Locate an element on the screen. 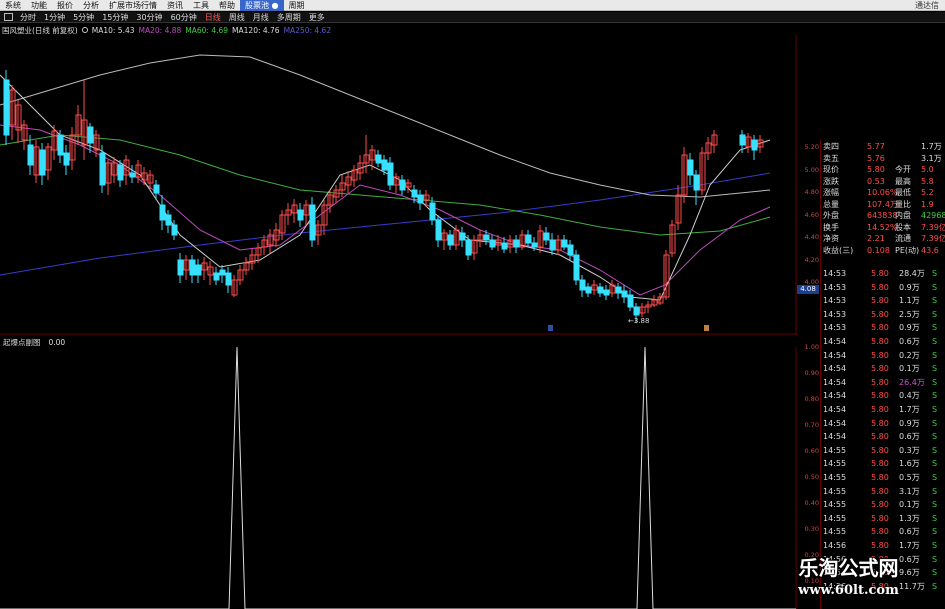 This screenshot has width=945, height=609. quote-key: 收益(三) is located at coordinates (838, 250).